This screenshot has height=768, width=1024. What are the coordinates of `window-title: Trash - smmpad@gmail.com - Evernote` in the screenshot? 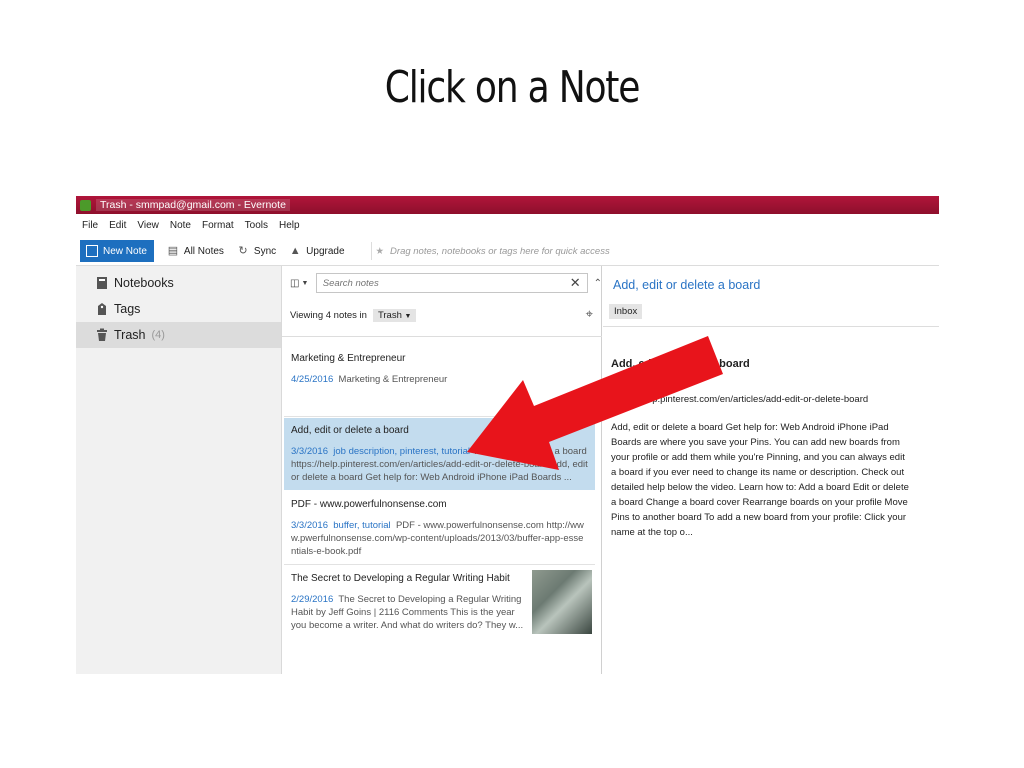 It's located at (193, 205).